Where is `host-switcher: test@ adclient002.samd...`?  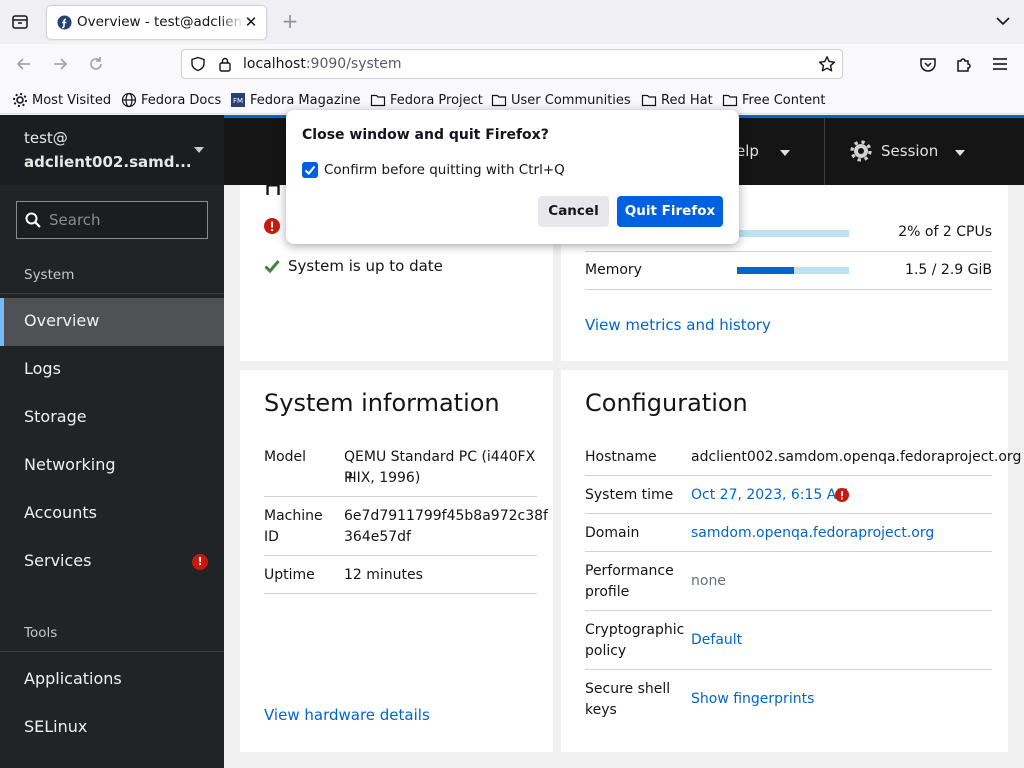
host-switcher: test@ adclient002.samd... is located at coordinates (112, 150).